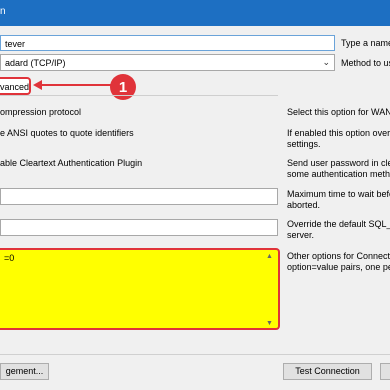  Describe the element at coordinates (327, 371) in the screenshot. I see `test-connection-button: Test Connection` at that location.